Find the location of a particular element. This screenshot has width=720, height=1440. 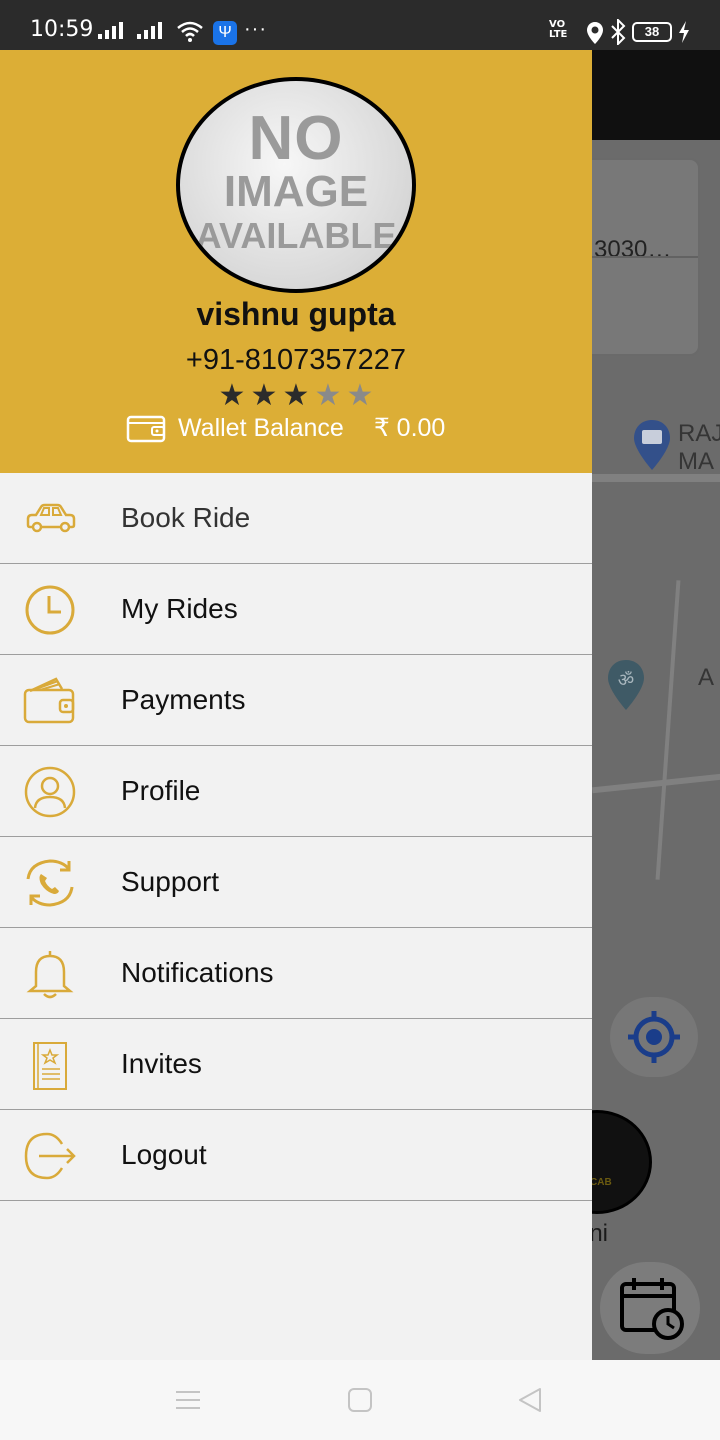

poi-label-2: A is located at coordinates (706, 677).